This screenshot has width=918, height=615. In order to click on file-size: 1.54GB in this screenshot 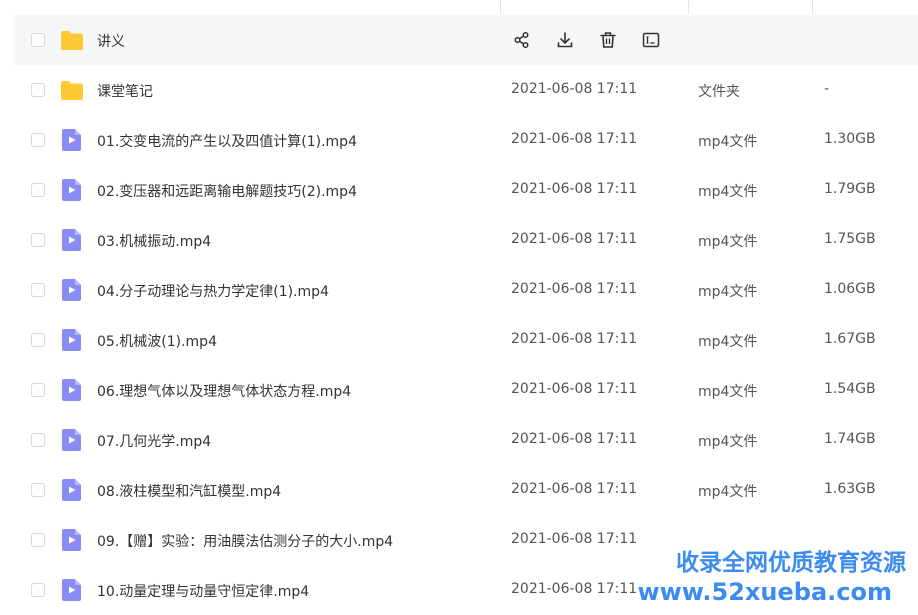, I will do `click(850, 389)`.